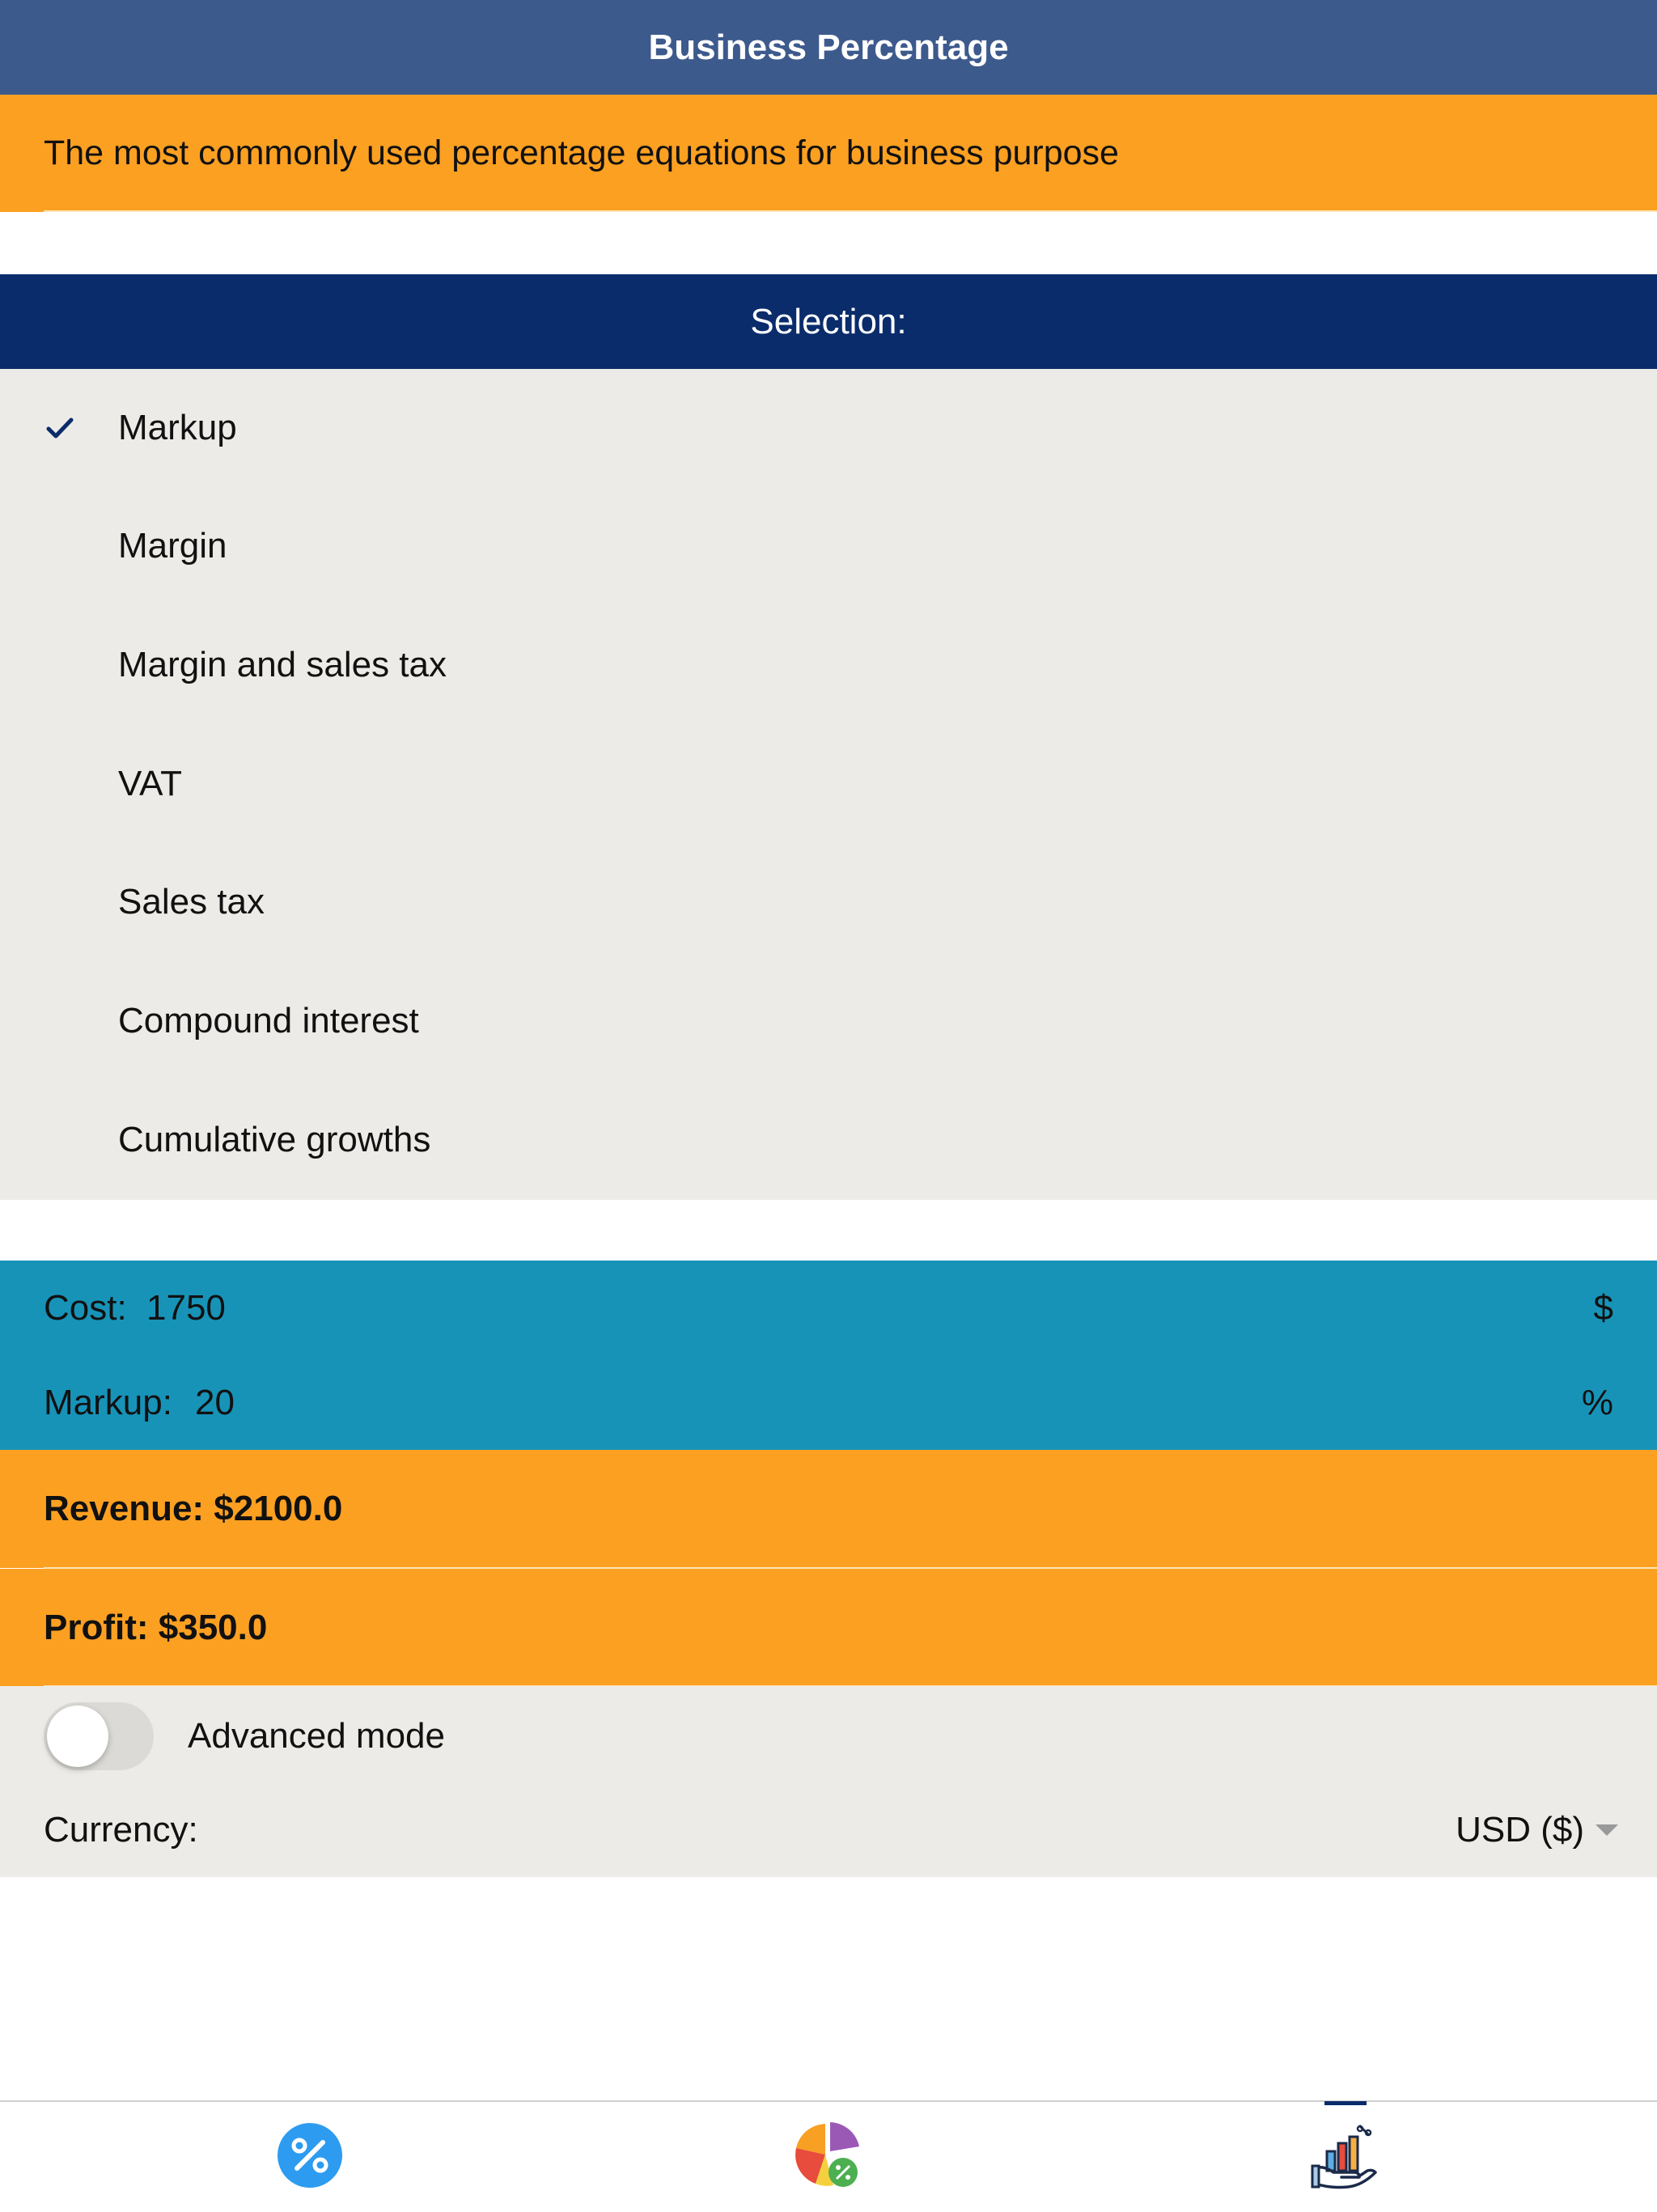 The width and height of the screenshot is (1657, 2212). I want to click on option-vat: VAT, so click(828, 784).